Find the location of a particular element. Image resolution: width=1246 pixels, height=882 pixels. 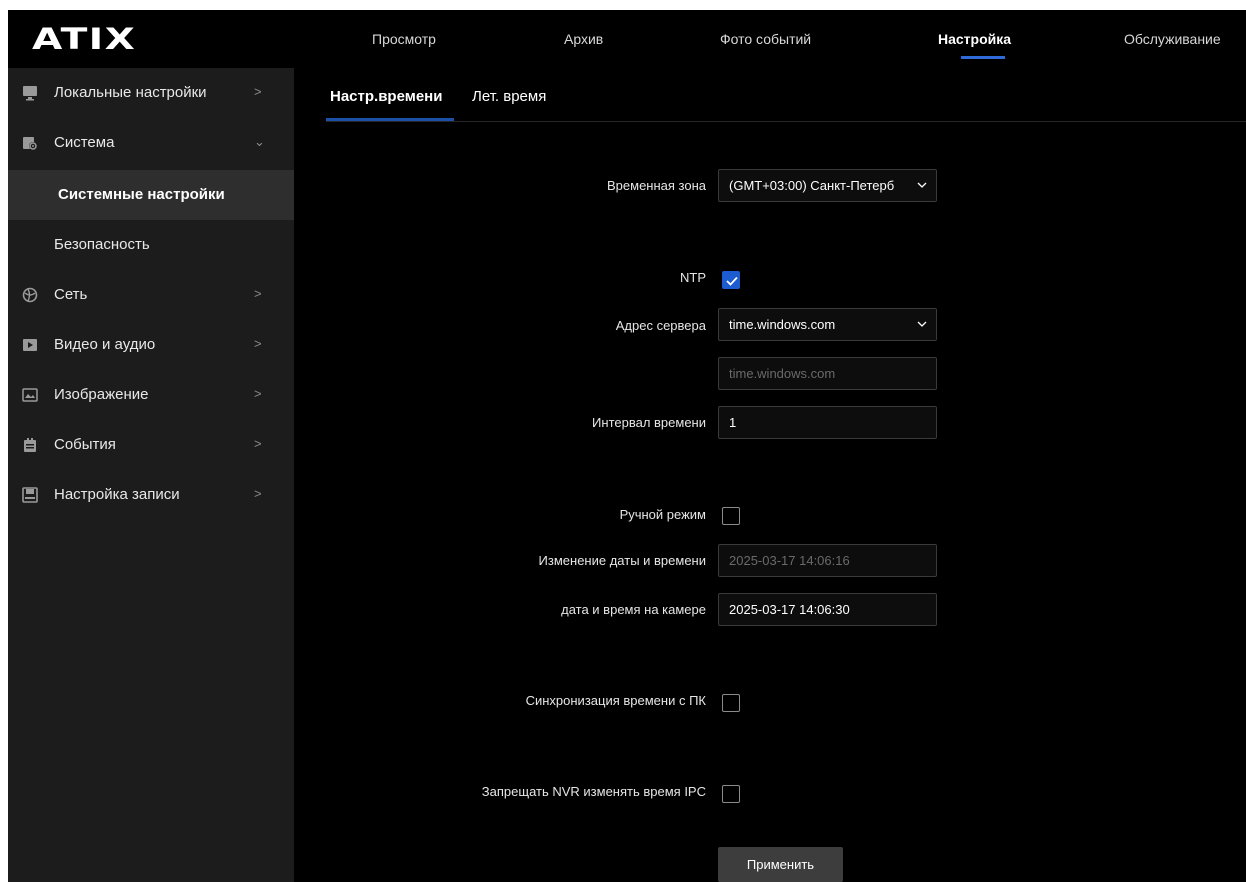

window-top-strip is located at coordinates (623, 5).